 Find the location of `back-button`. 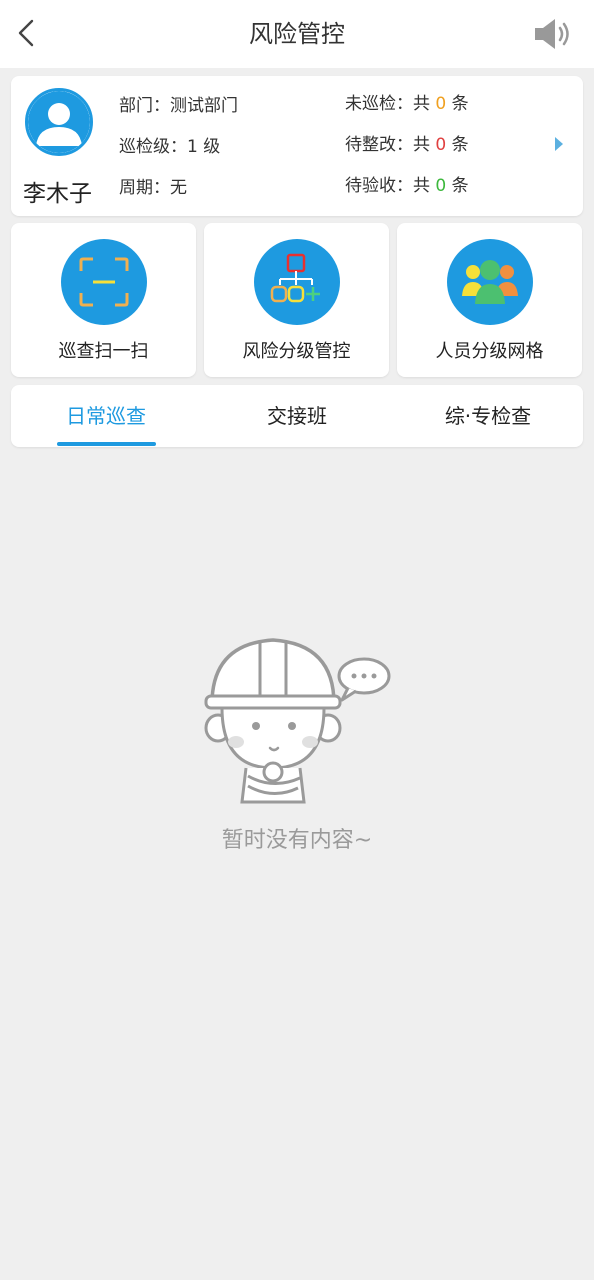

back-button is located at coordinates (26, 33).